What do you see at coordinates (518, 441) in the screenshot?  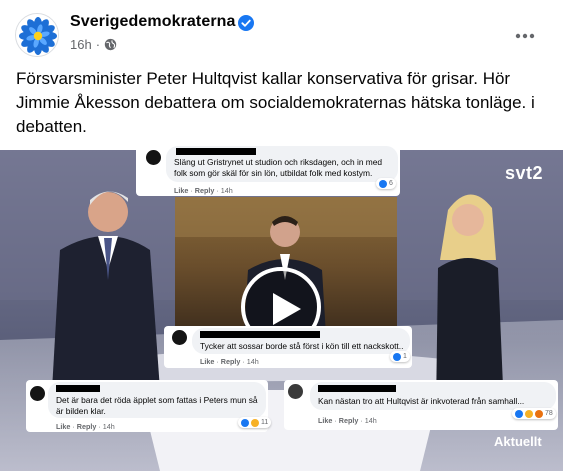 I see `program-label: Aktuellt` at bounding box center [518, 441].